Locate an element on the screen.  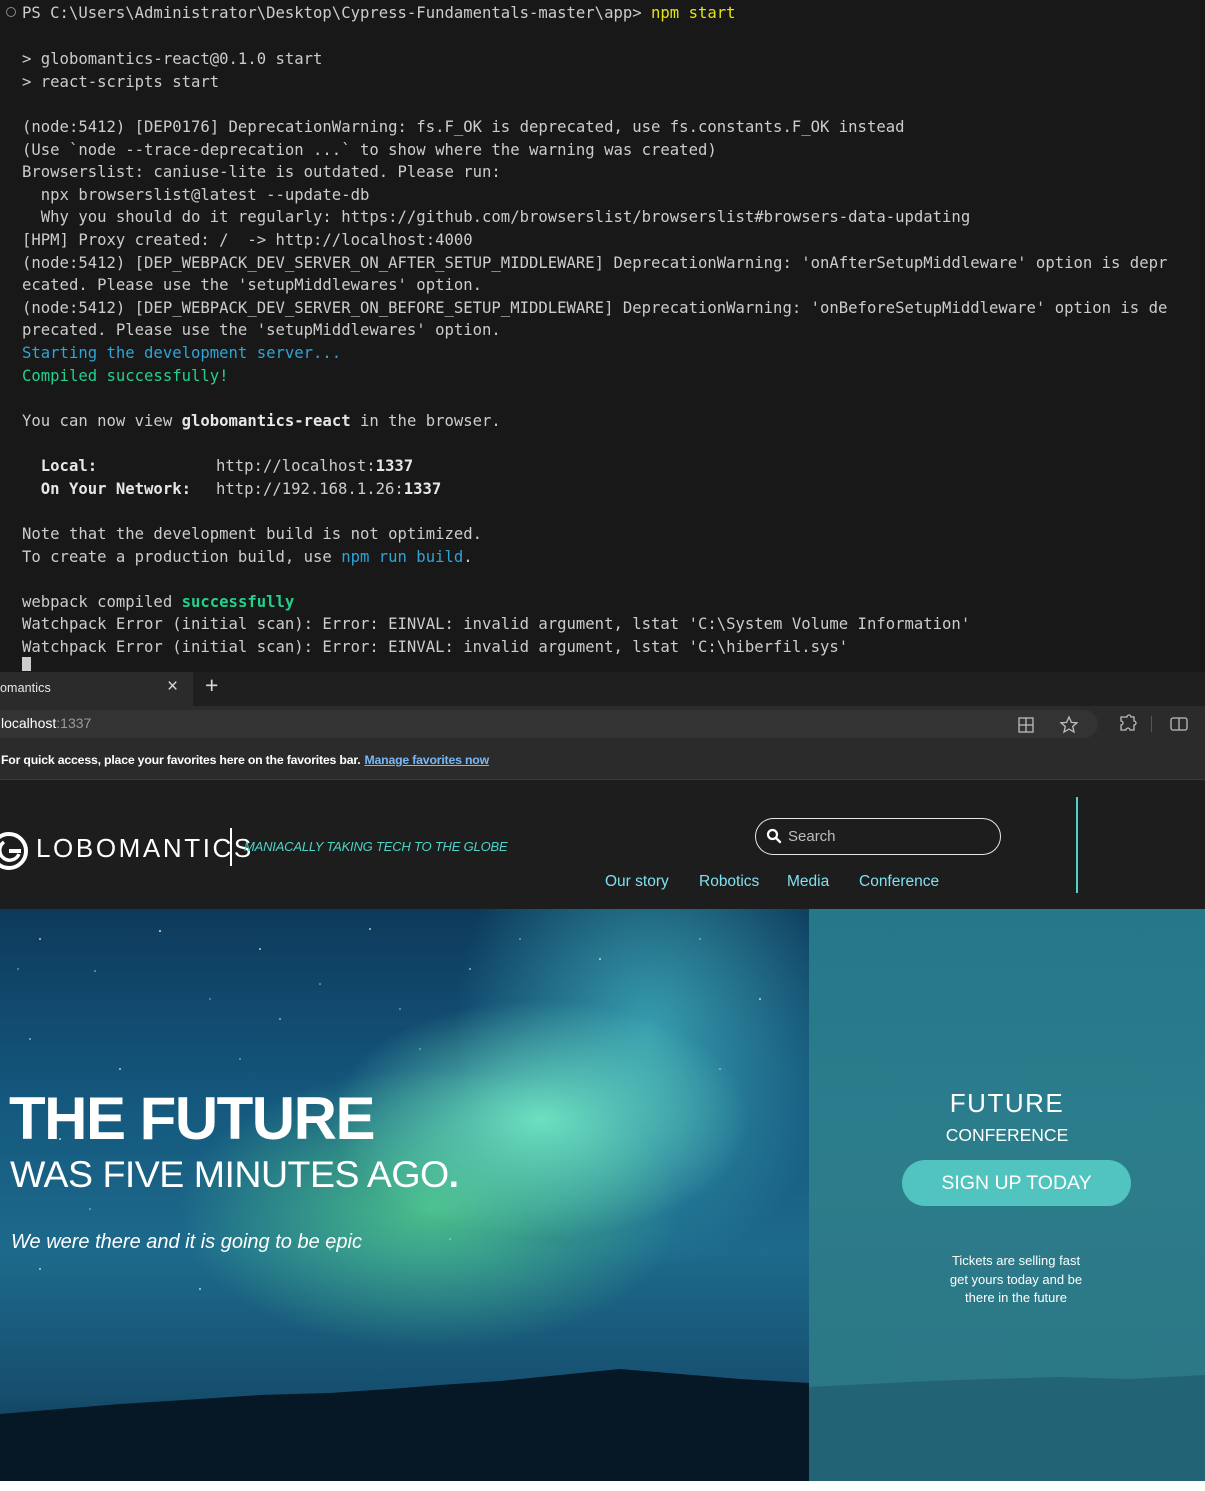
terminal-cursor is located at coordinates (26, 662).